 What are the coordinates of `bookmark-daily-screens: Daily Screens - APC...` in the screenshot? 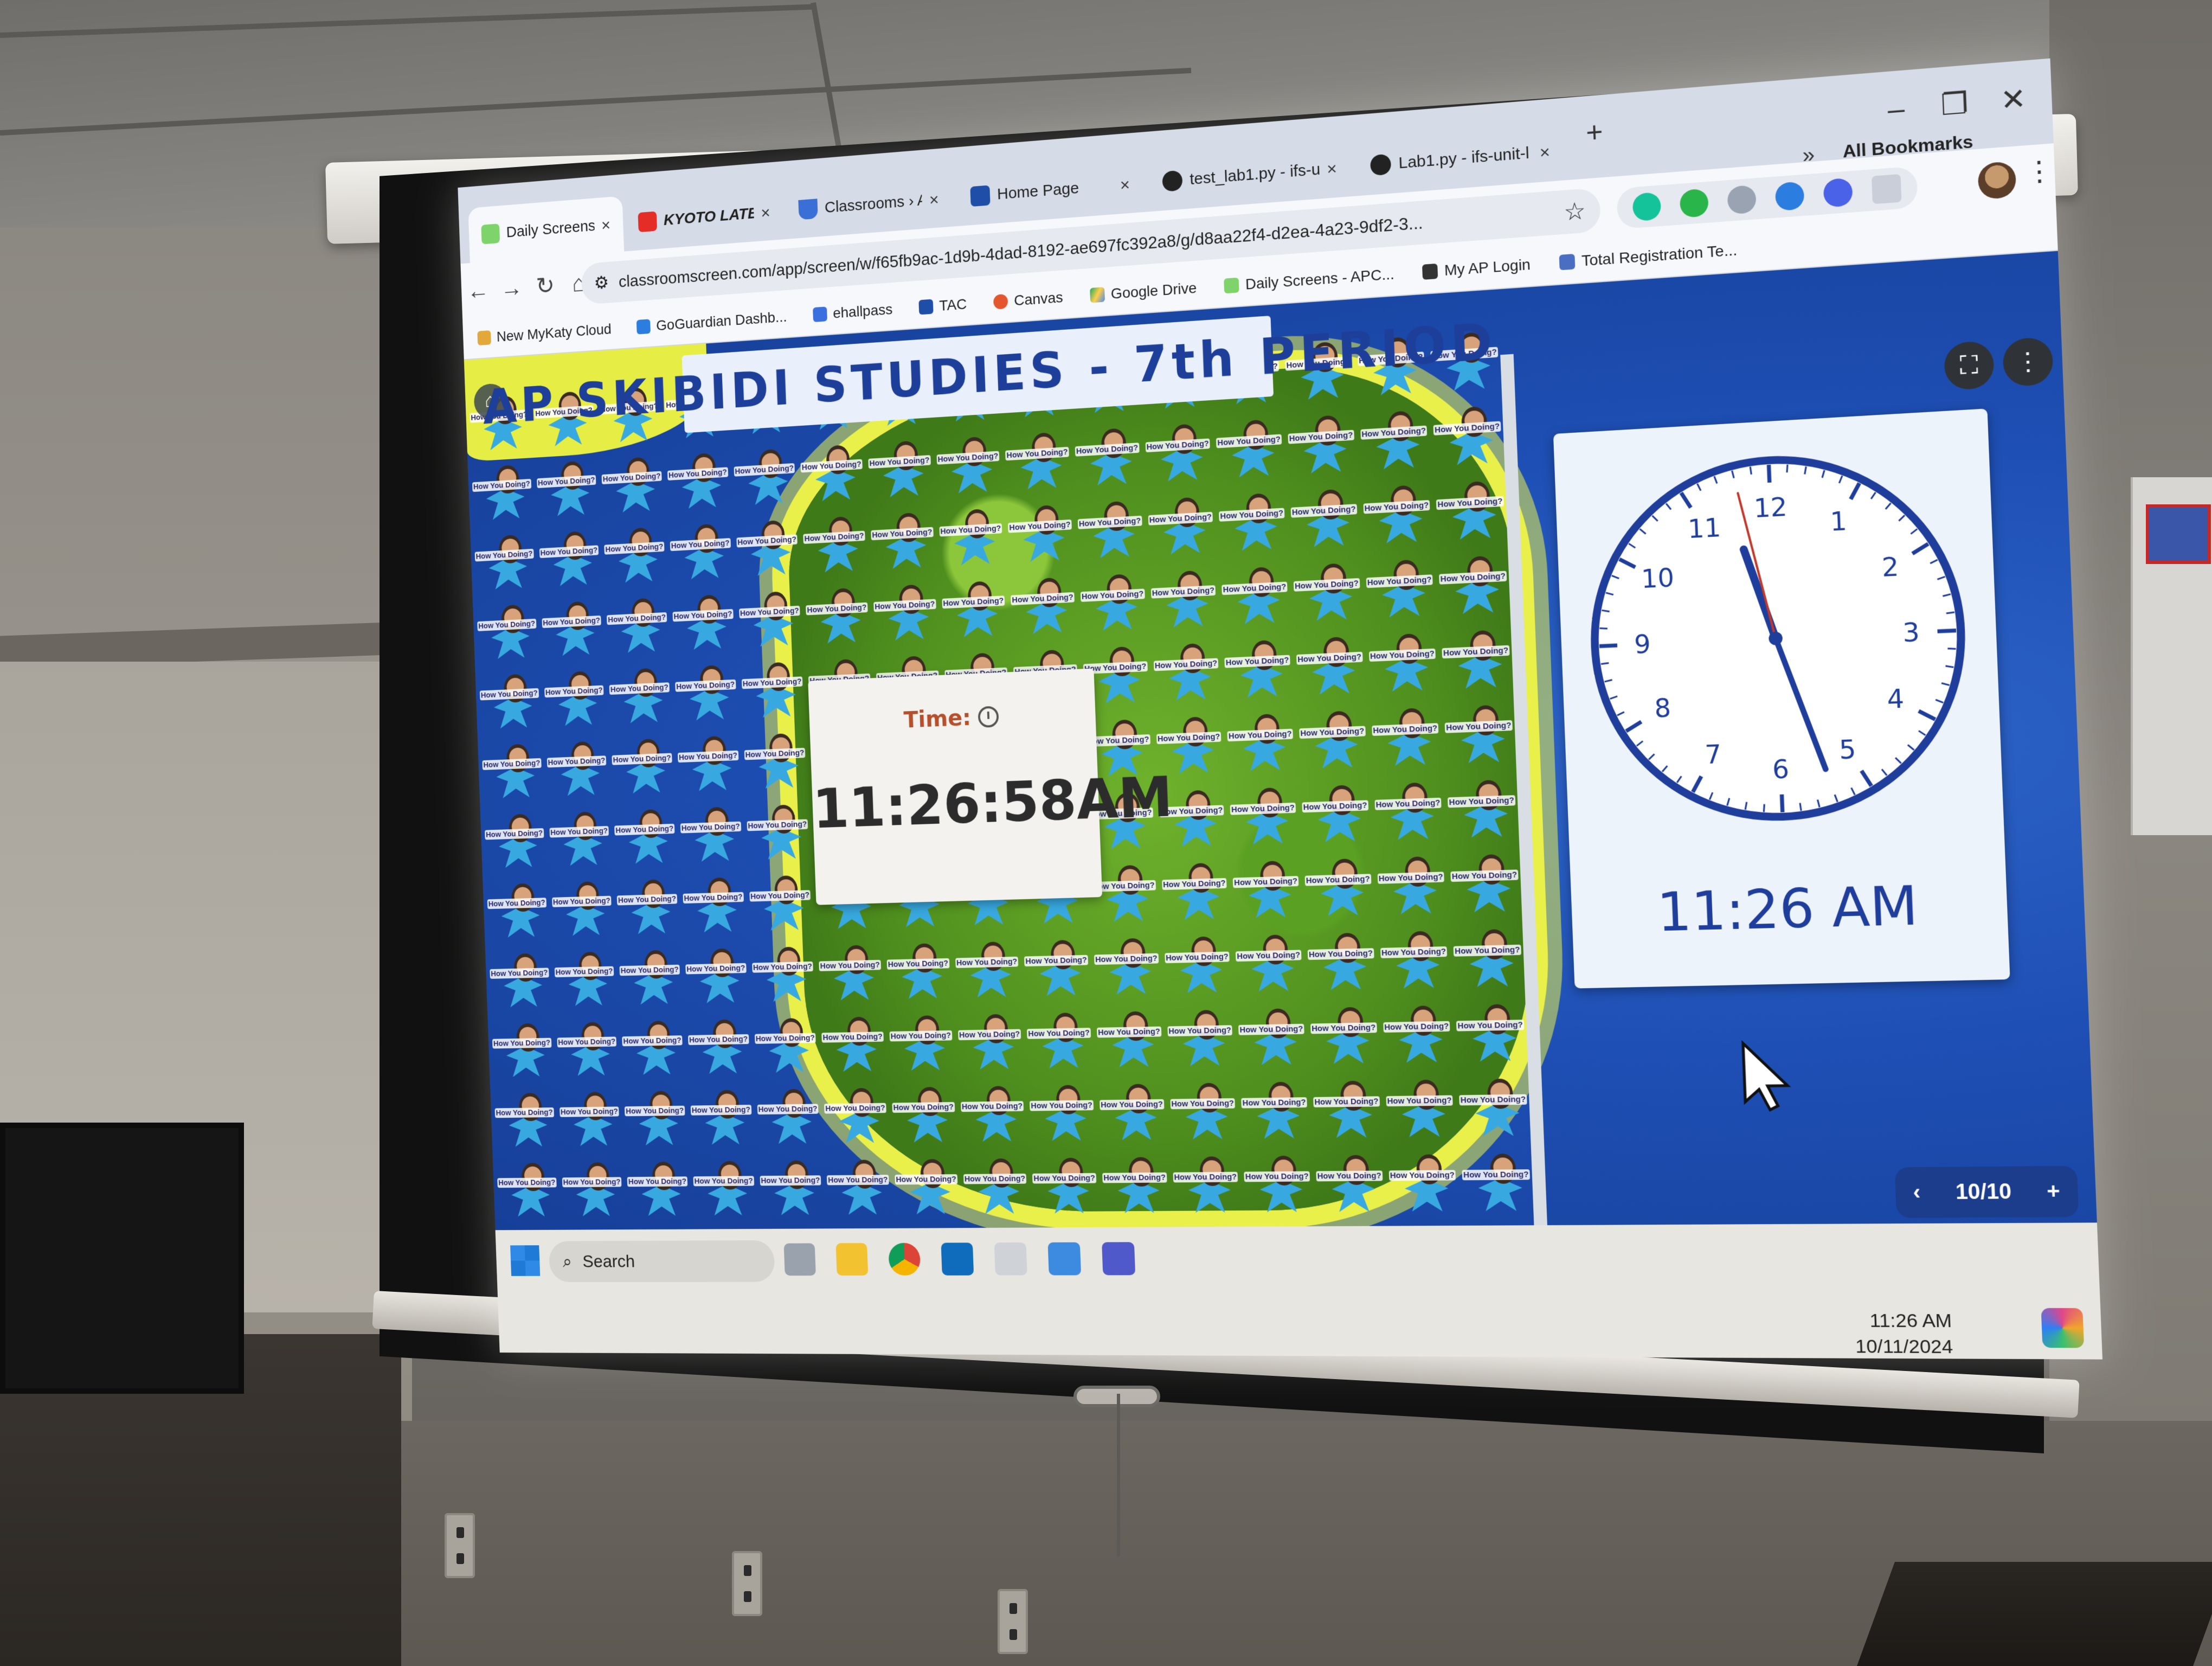 It's located at (1309, 280).